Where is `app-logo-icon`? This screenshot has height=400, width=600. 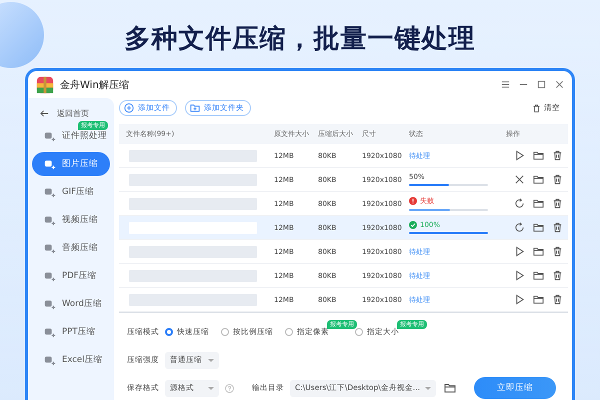
app-logo-icon is located at coordinates (45, 85).